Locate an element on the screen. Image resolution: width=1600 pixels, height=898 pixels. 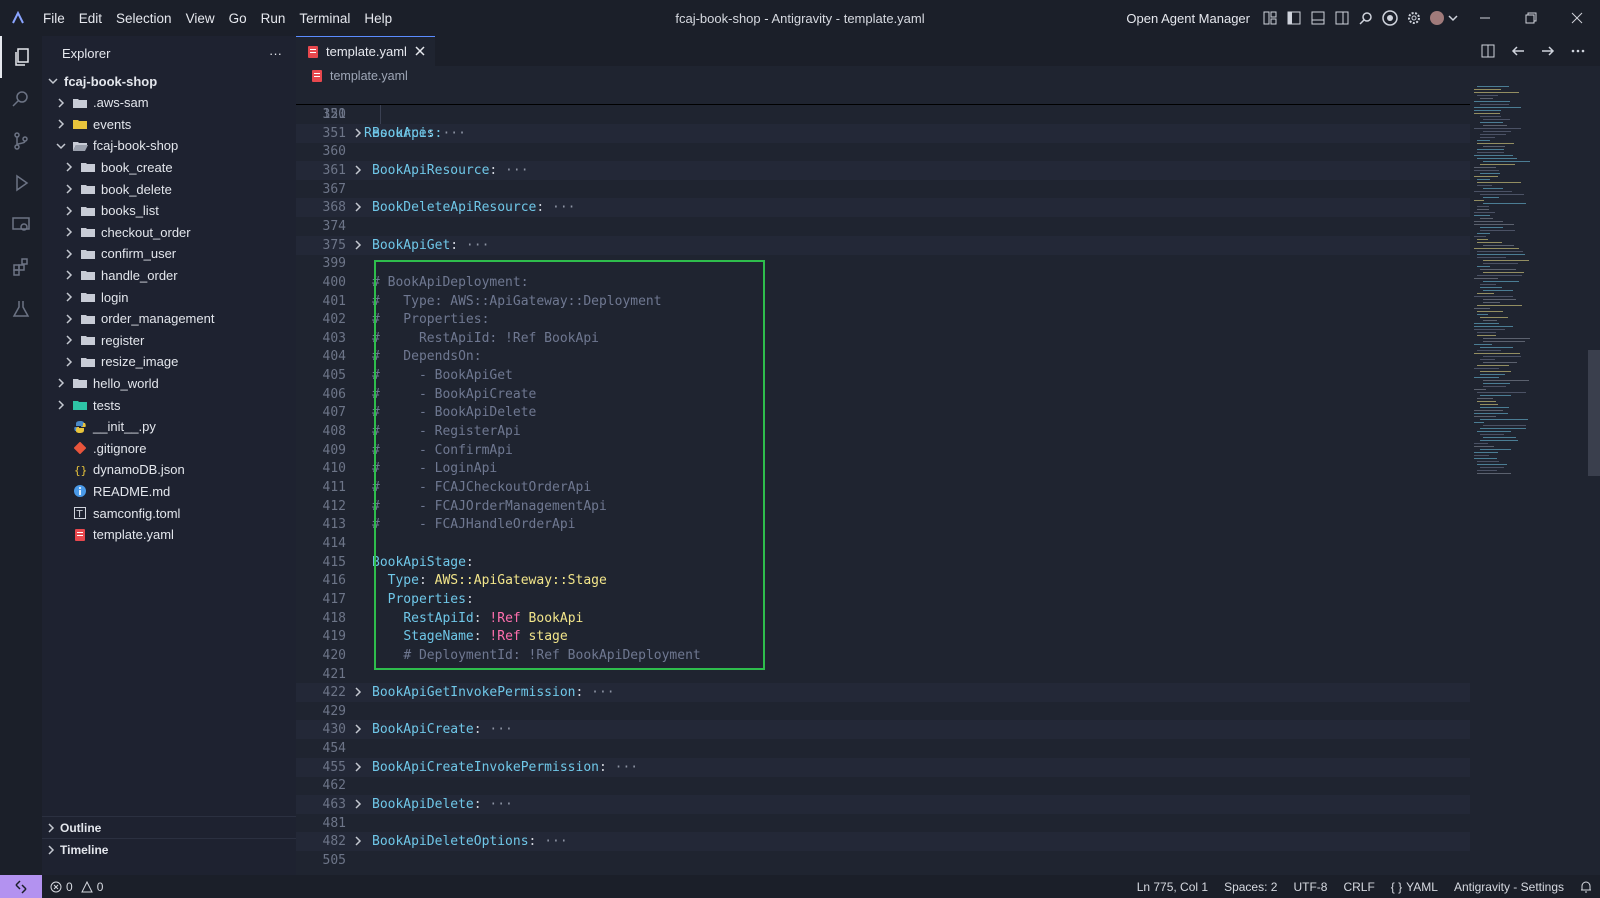
code-line: 412 # - FCAJOrderManagementApi is located at coordinates (883, 506).